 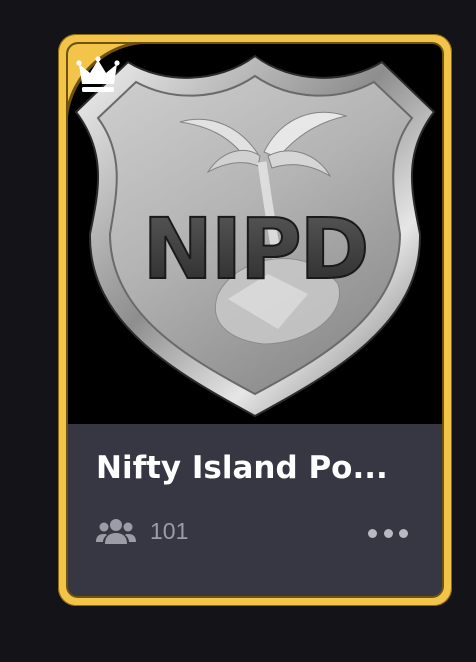 I want to click on member-count-group: 101, so click(x=142, y=531).